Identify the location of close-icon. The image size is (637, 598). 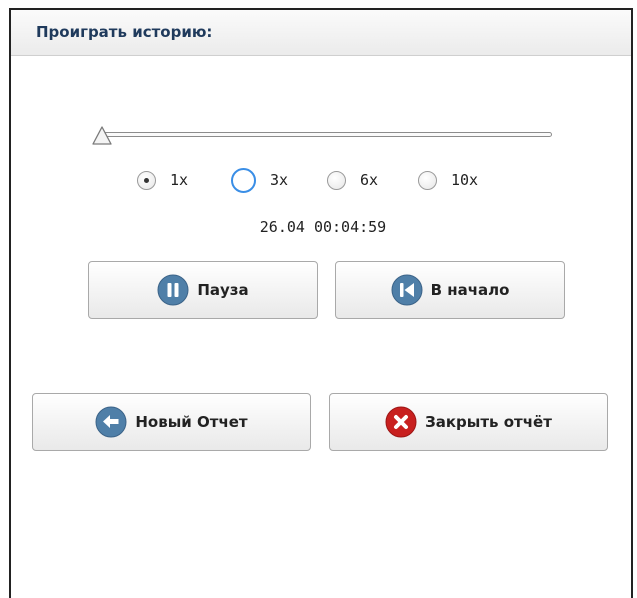
(401, 422).